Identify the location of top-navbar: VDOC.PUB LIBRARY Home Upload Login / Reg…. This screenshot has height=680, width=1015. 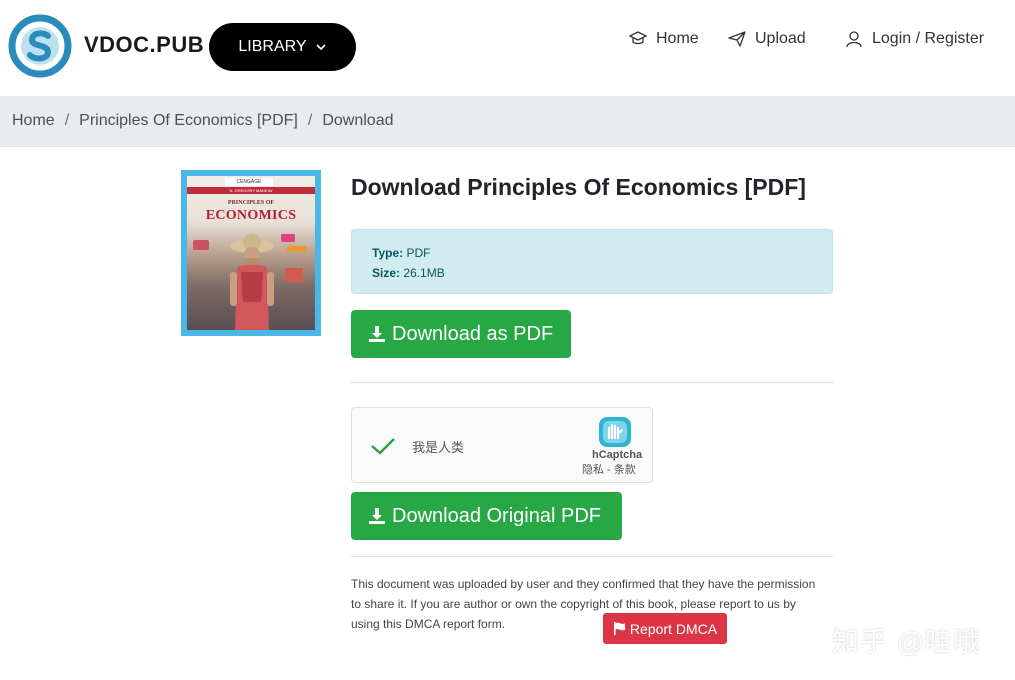
(507, 48).